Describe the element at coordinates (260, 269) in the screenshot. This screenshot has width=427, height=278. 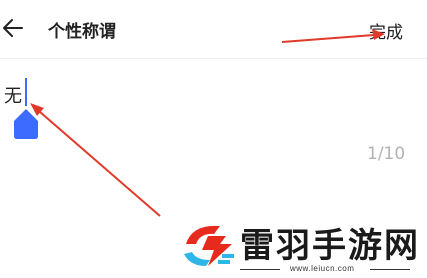
I see `watermark-line-left` at that location.